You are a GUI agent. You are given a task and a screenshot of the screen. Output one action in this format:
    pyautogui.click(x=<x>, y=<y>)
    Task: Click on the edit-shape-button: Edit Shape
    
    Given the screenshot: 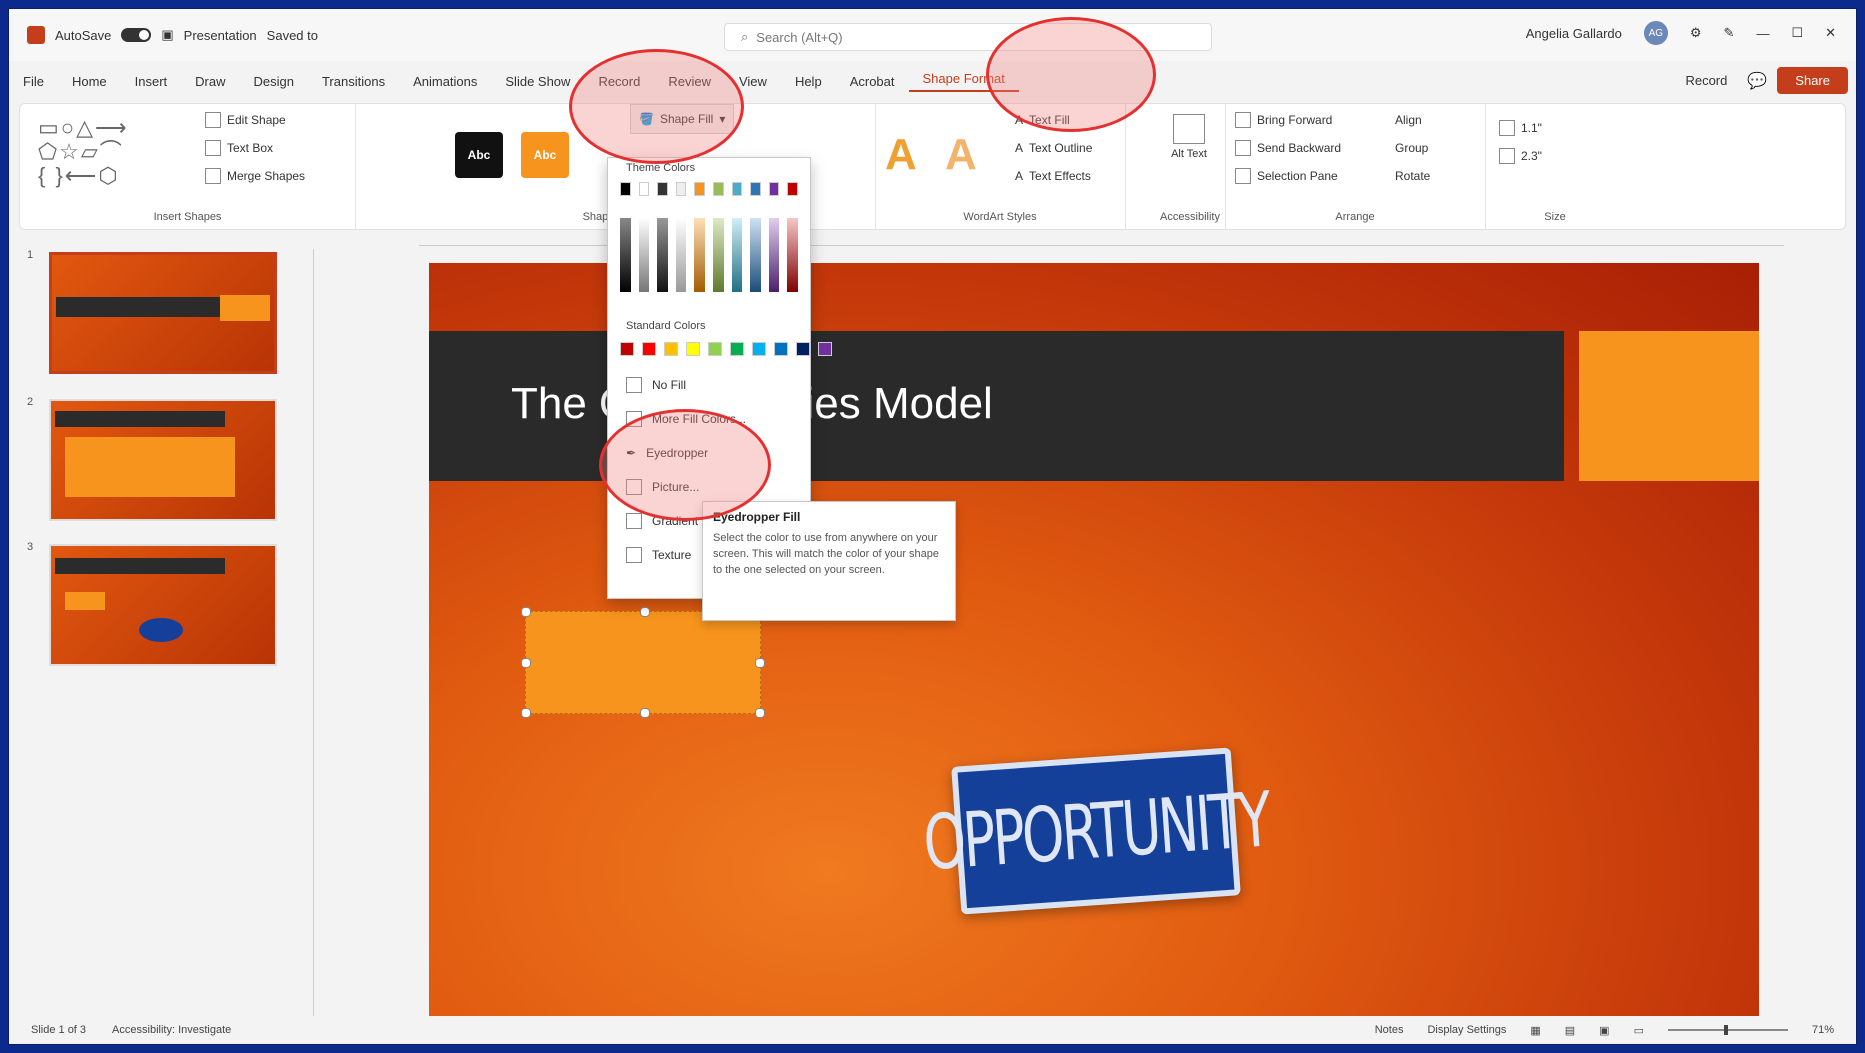 What is the action you would take?
    pyautogui.click(x=255, y=120)
    